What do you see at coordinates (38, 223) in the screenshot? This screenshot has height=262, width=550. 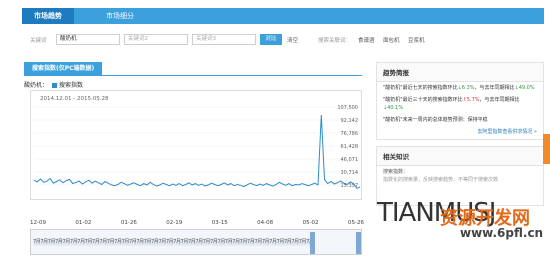 I see `x-tick-label: 12-09` at bounding box center [38, 223].